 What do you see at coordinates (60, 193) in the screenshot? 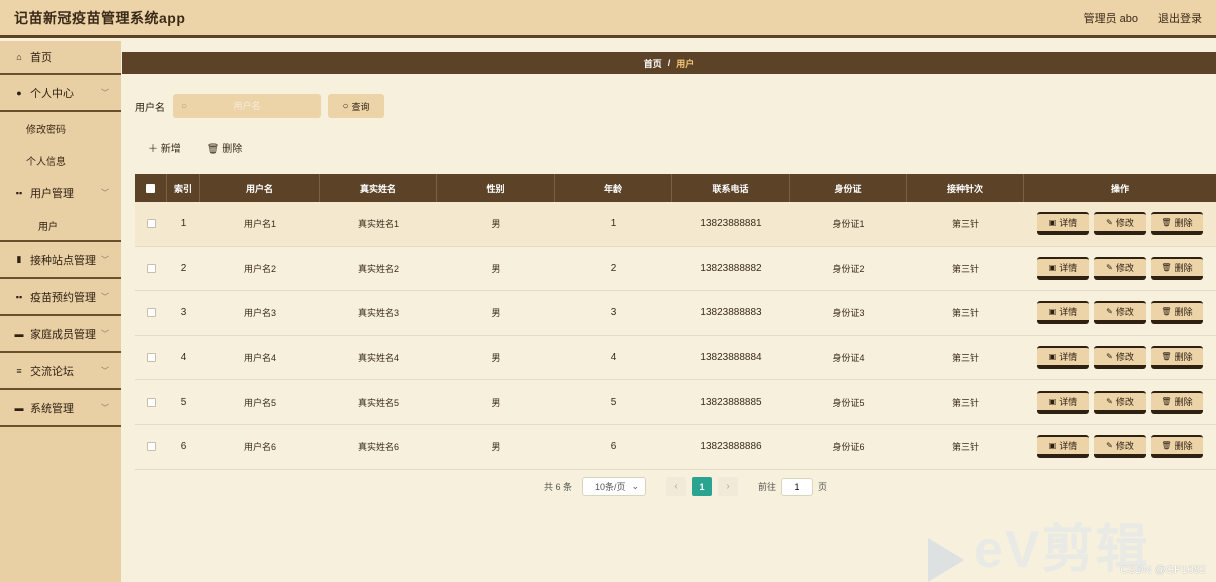
I see `sidebar-item-user-mgmt: ▪▪ 用户管理 ﹀` at bounding box center [60, 193].